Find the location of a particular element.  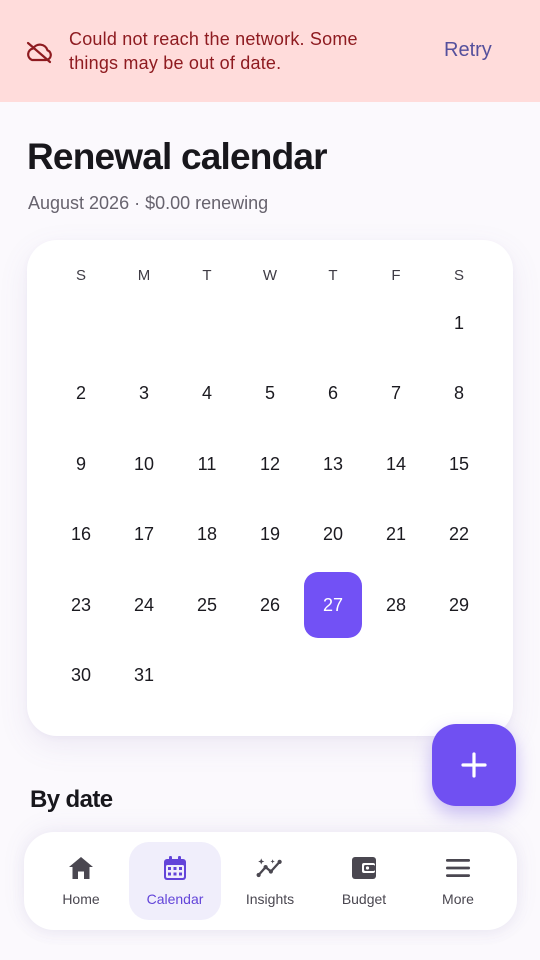

calendar-day: 25 is located at coordinates (207, 605).